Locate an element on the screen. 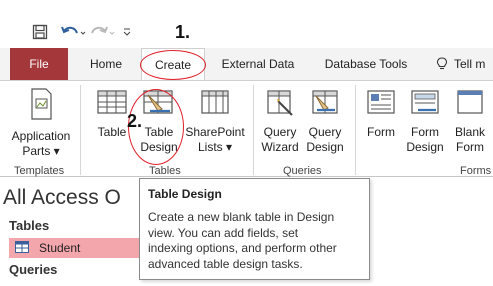 The height and width of the screenshot is (286, 493). sharepoint-lists-label-1: SharePoint is located at coordinates (215, 132).